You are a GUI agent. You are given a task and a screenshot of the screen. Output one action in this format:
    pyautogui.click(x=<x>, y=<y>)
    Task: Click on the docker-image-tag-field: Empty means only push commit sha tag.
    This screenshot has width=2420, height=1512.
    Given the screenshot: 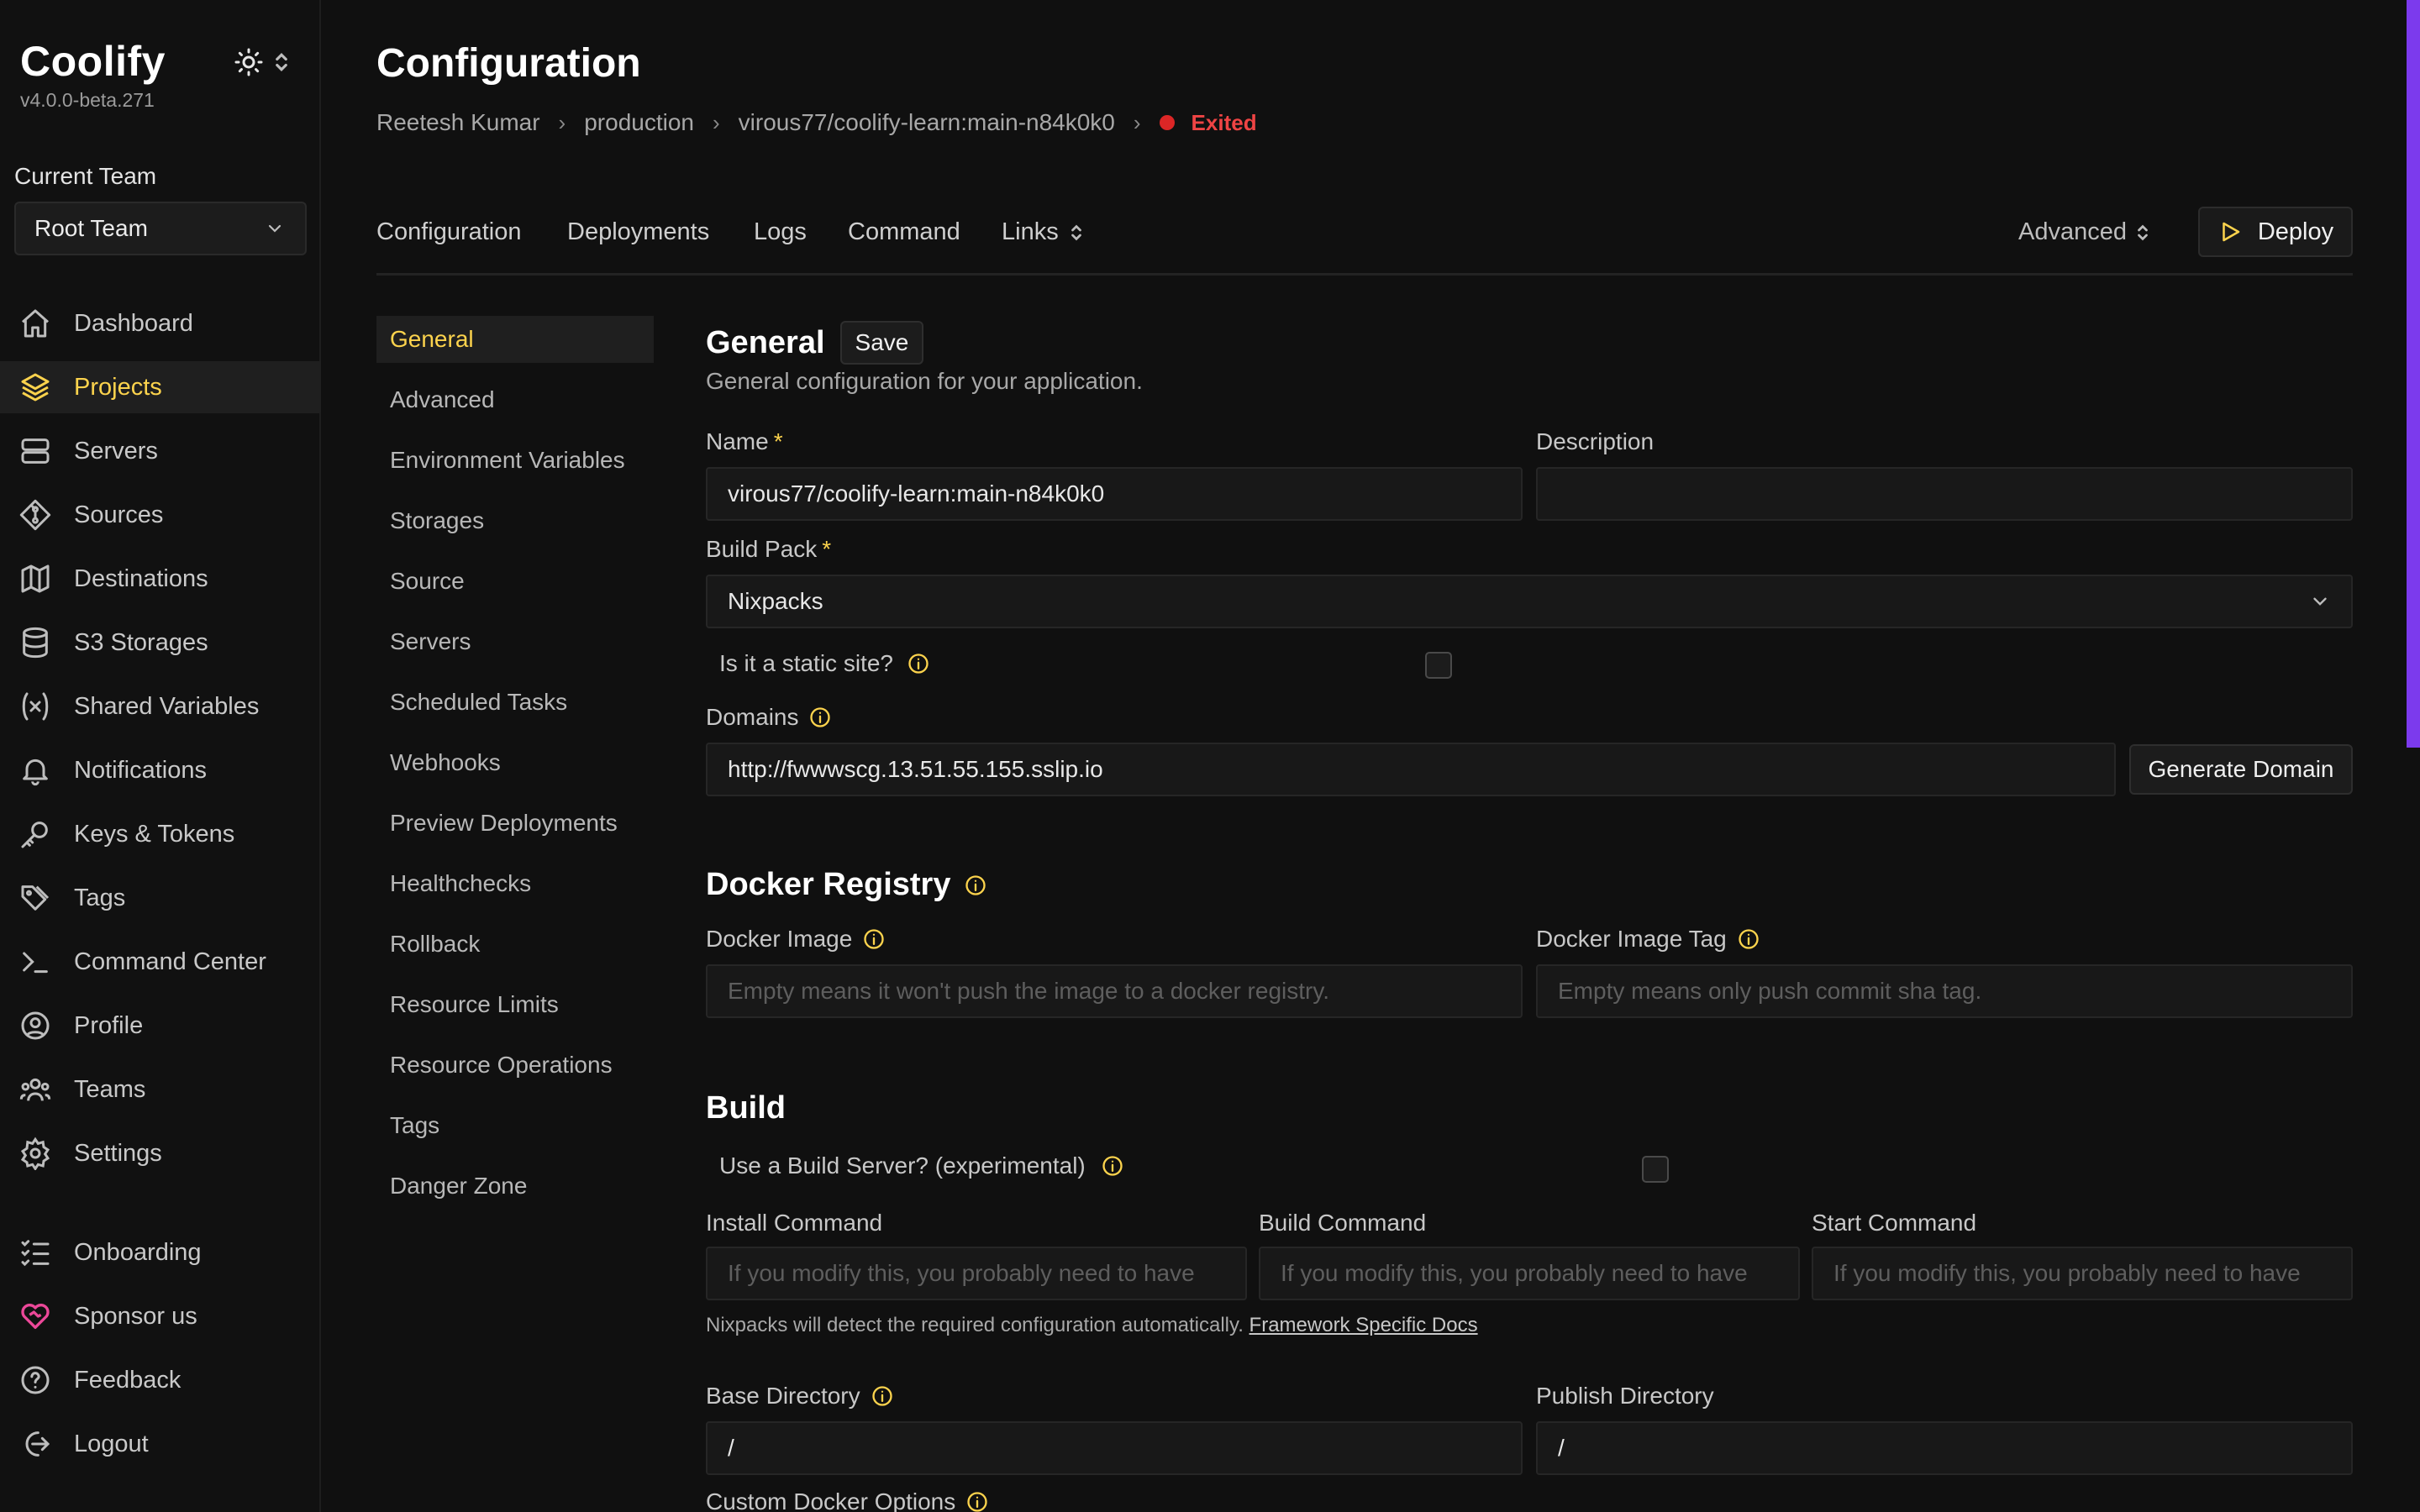 What is the action you would take?
    pyautogui.click(x=1944, y=991)
    